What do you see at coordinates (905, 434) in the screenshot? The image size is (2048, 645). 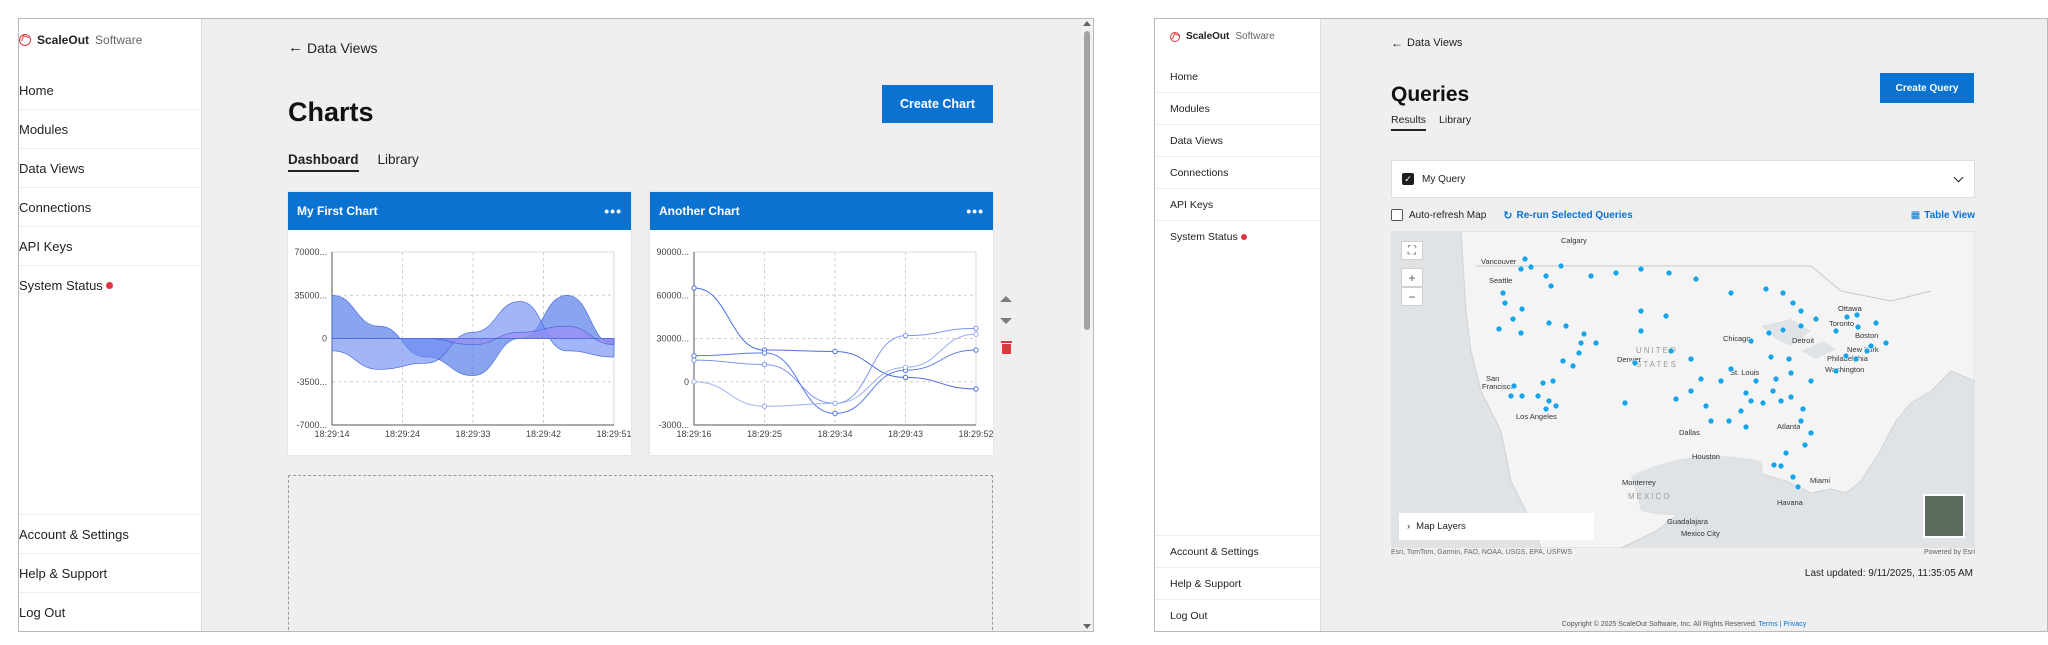 I see `x-tick-label: 18:29:43` at bounding box center [905, 434].